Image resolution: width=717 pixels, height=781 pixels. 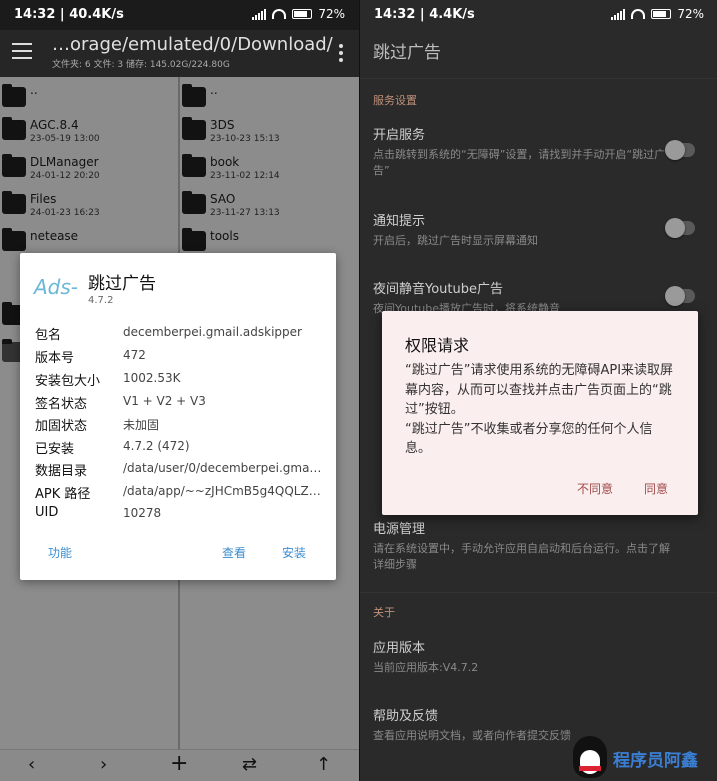 I want to click on setting-notification: 通知提示 开启后，跳过广告时显示屏幕通知, so click(x=540, y=229).